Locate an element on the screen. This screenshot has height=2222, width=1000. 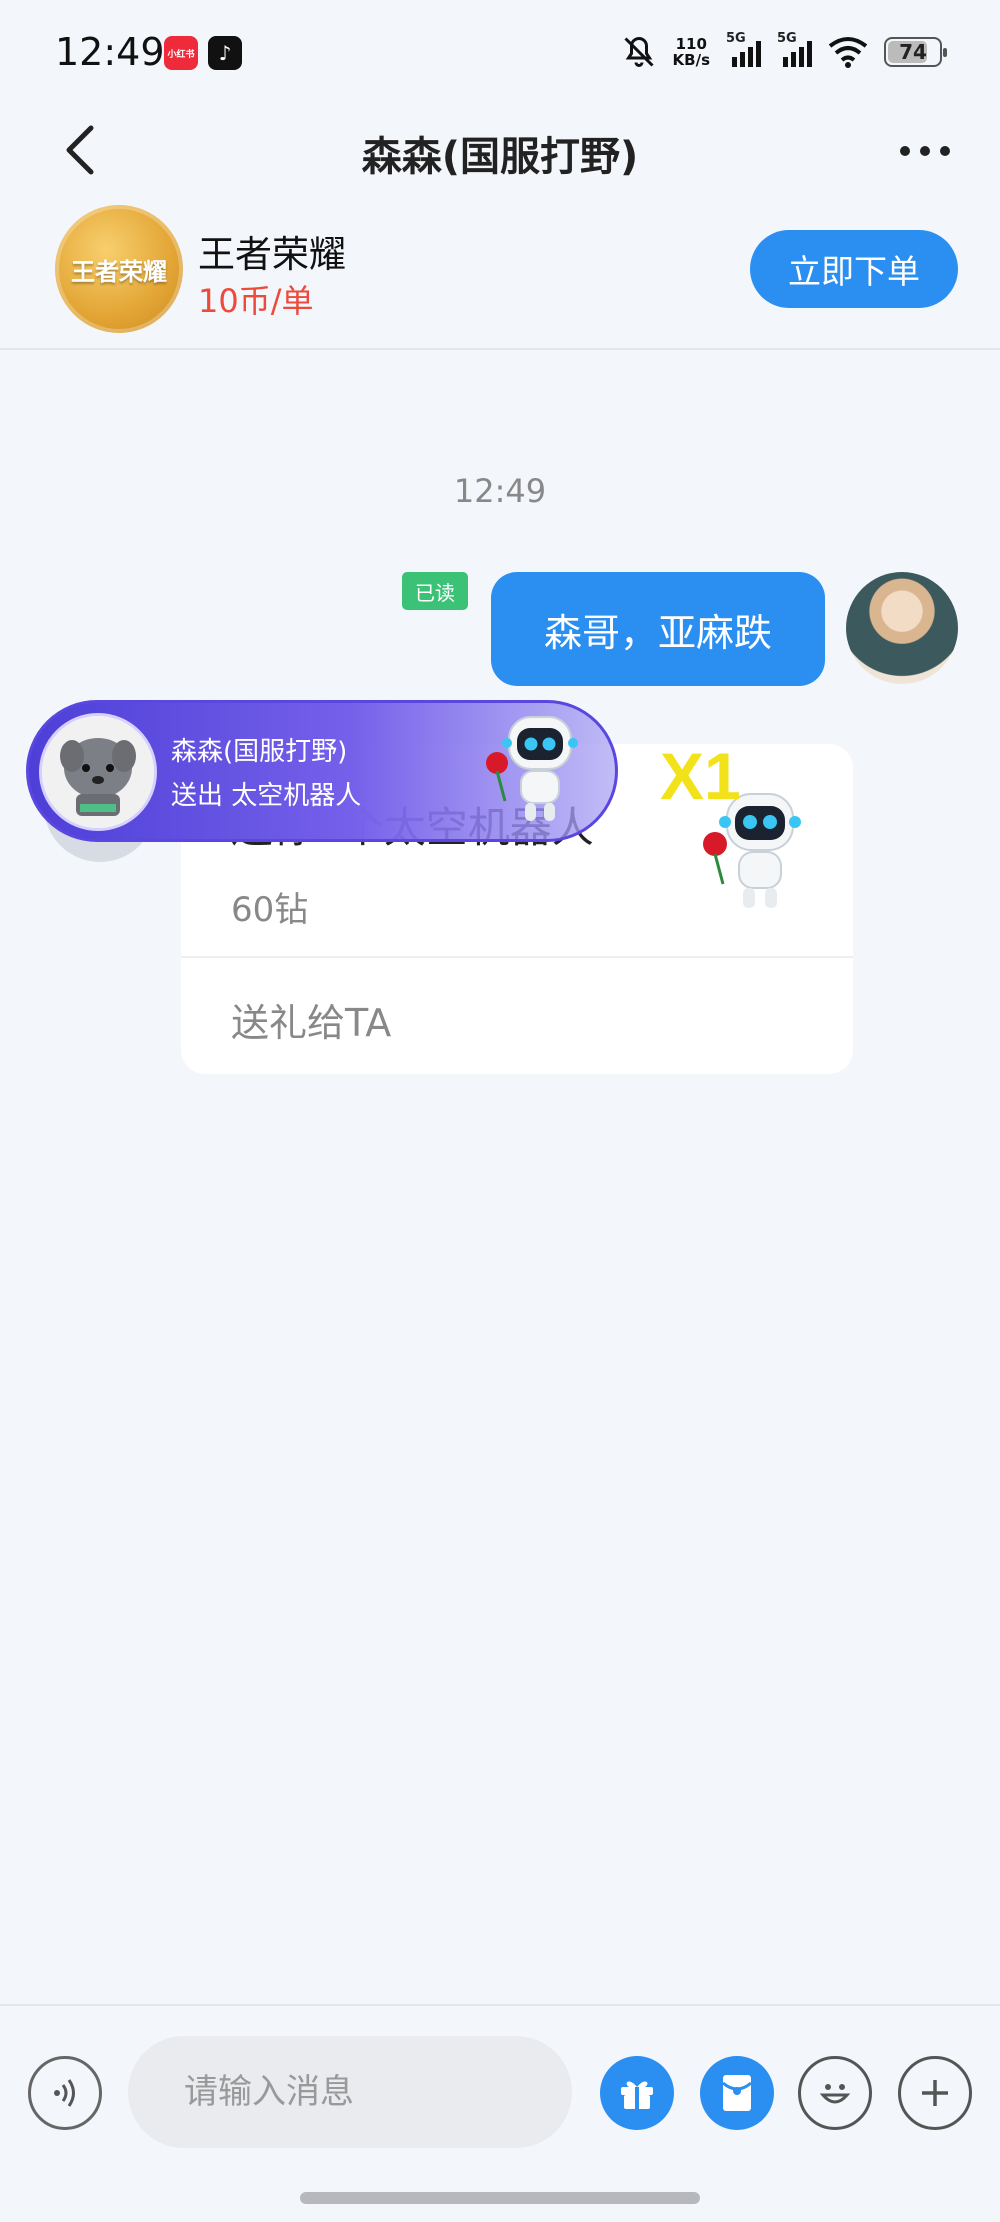
my-avatar is located at coordinates (902, 628).